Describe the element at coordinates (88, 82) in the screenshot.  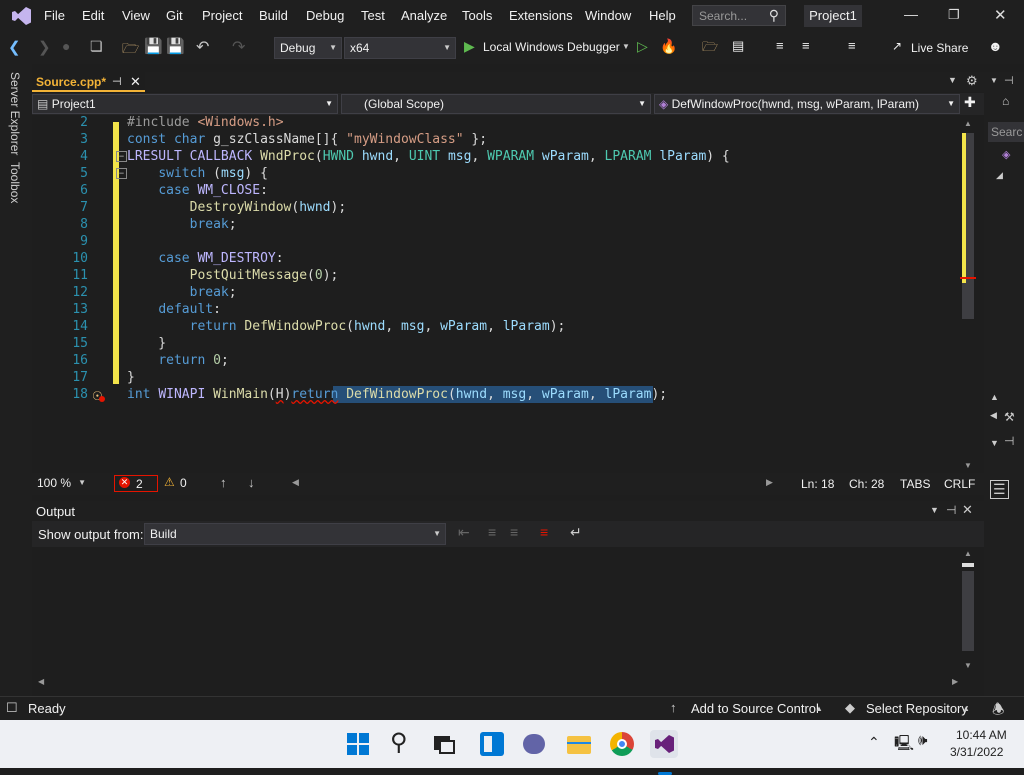
I see `tab-source-cpp: Source.cpp* ⊣ ✕` at that location.